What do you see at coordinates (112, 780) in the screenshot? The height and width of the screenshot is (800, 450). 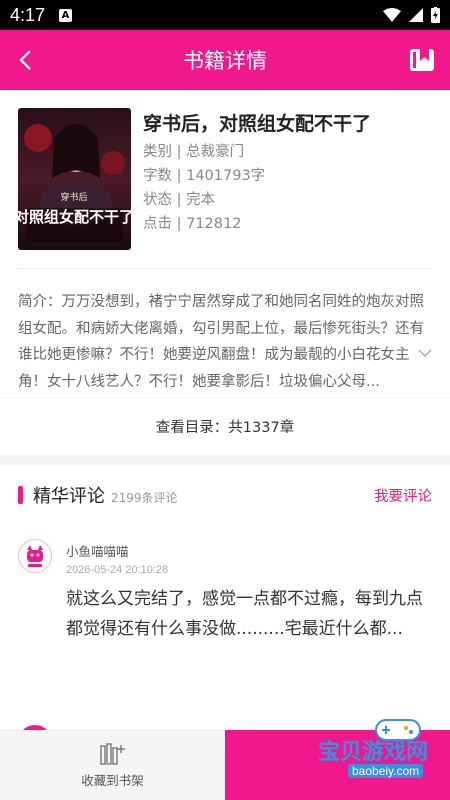 I see `add-to-shelf-label: 收藏到书架` at bounding box center [112, 780].